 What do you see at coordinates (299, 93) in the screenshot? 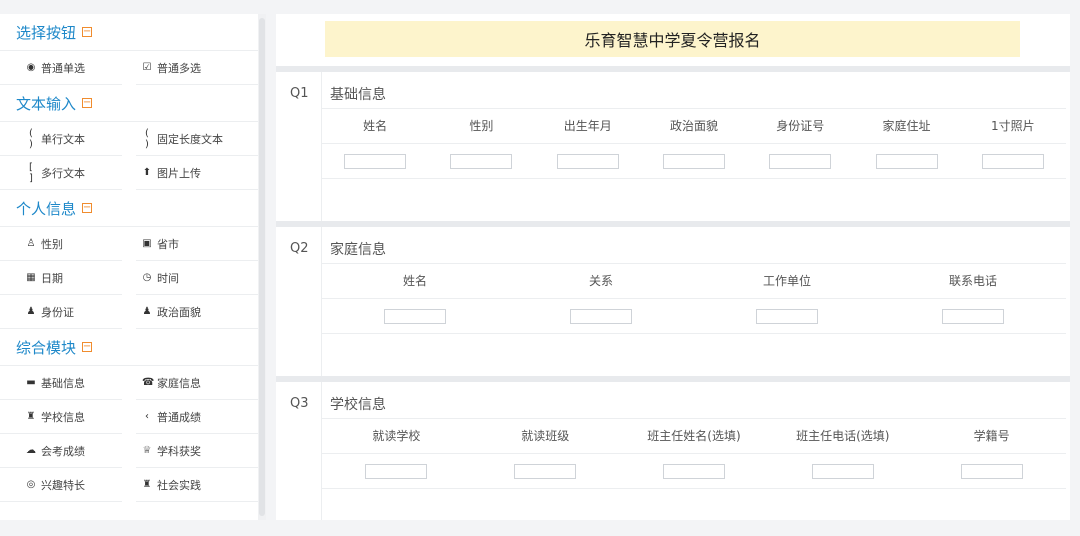
I see `question-number: Q1` at bounding box center [299, 93].